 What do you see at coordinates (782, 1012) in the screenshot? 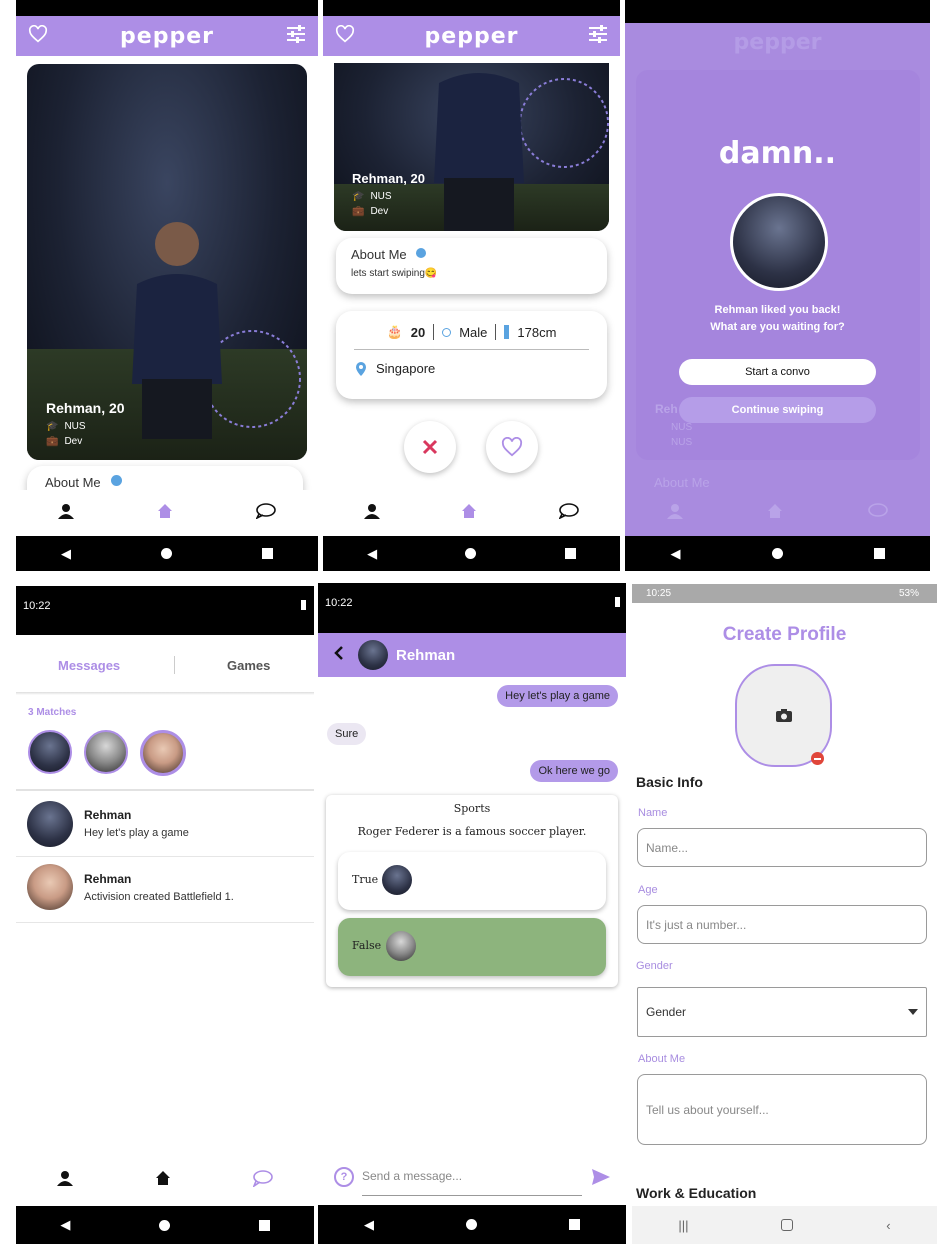
I see `gender-select: Gender` at bounding box center [782, 1012].